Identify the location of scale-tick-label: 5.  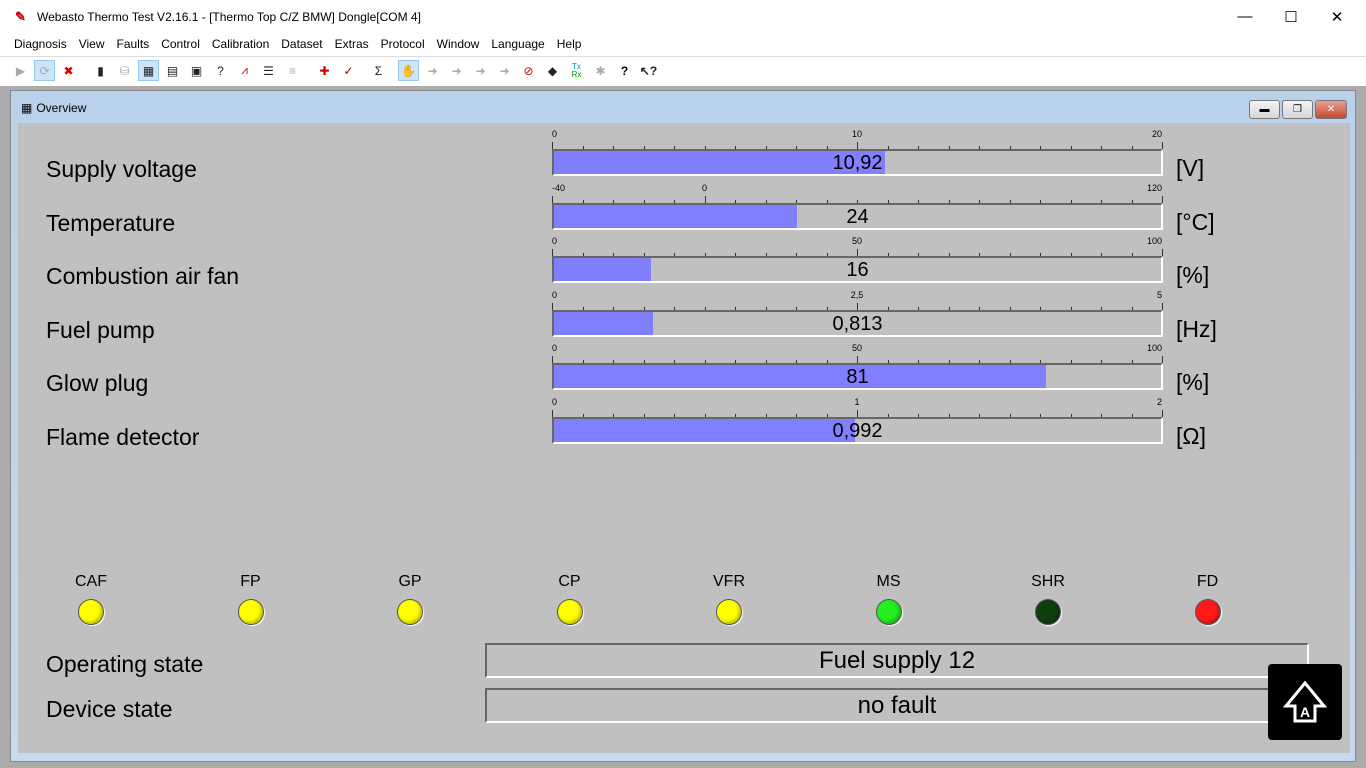
(1159, 295).